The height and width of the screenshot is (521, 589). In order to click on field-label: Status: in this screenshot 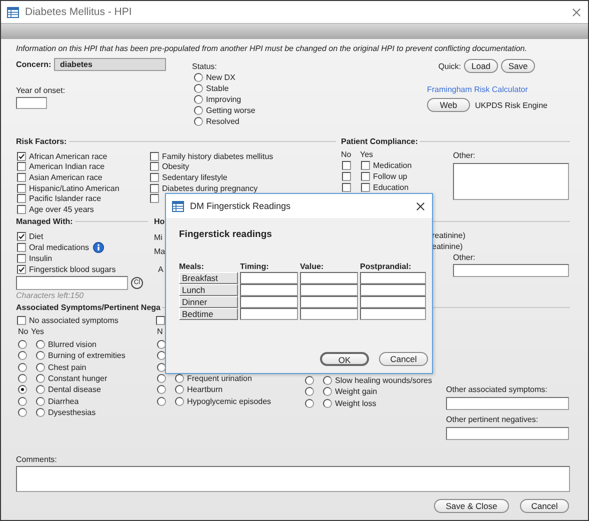, I will do `click(205, 66)`.